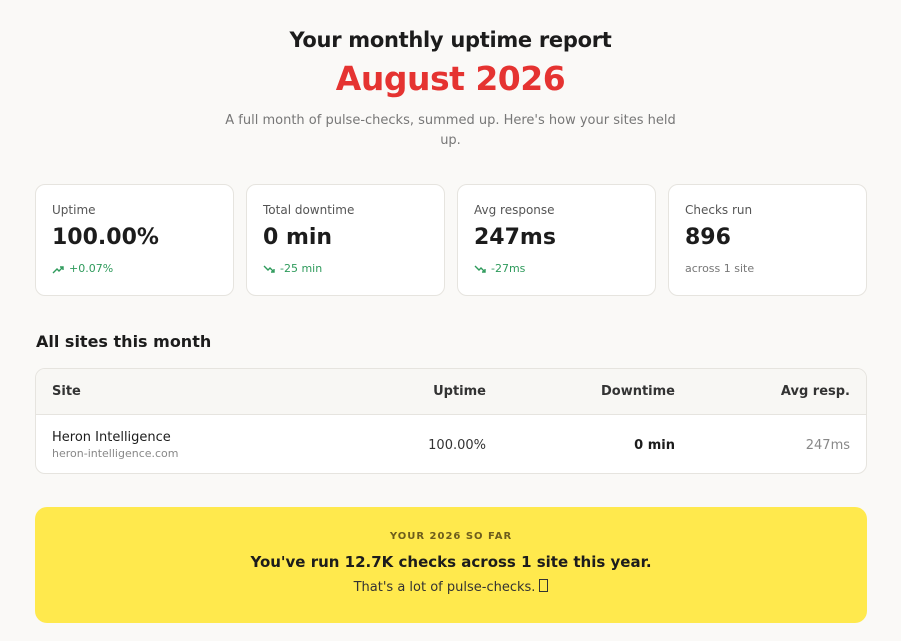  I want to click on stat-value: 0 min, so click(298, 237).